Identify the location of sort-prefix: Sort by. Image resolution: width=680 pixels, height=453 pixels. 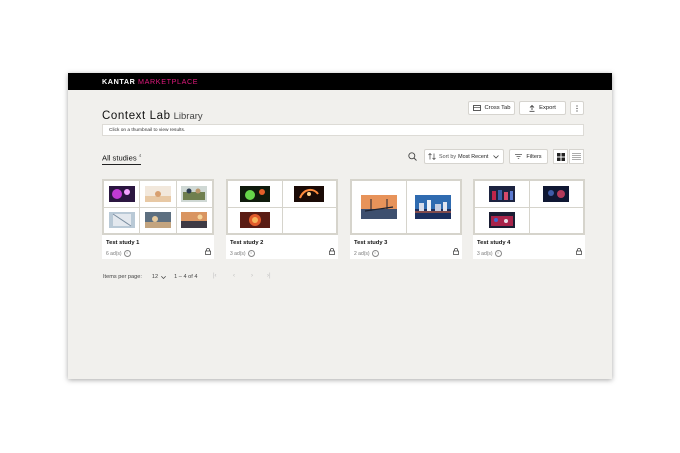
(448, 156).